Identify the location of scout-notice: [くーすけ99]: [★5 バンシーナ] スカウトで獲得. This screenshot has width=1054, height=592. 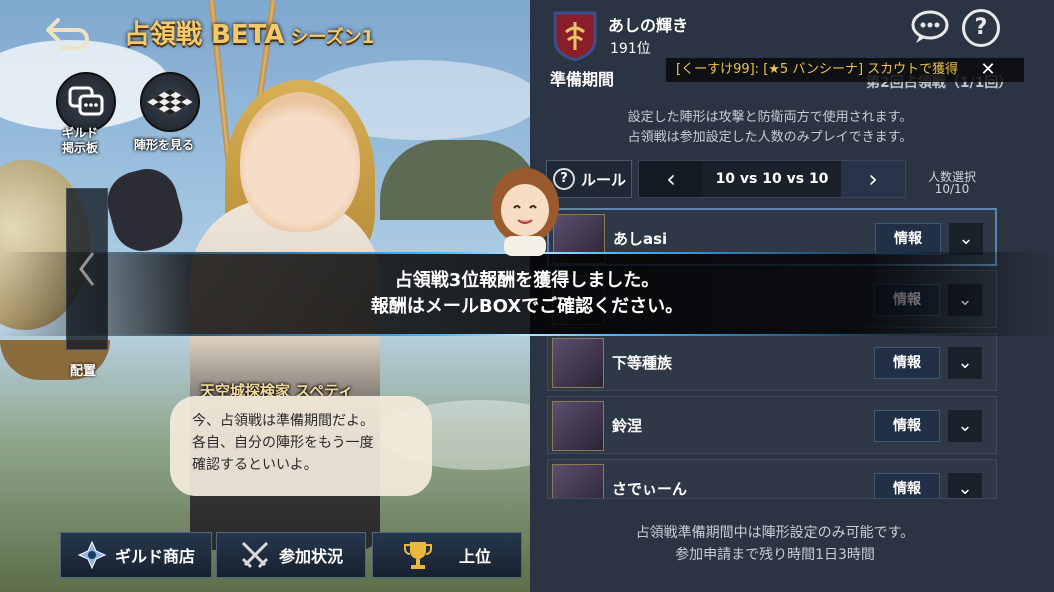
(845, 70).